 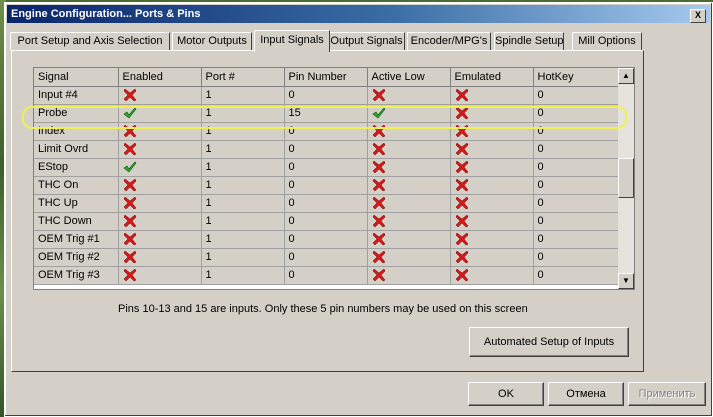 I want to click on cell-signal: OEM Trig #3, so click(x=76, y=275).